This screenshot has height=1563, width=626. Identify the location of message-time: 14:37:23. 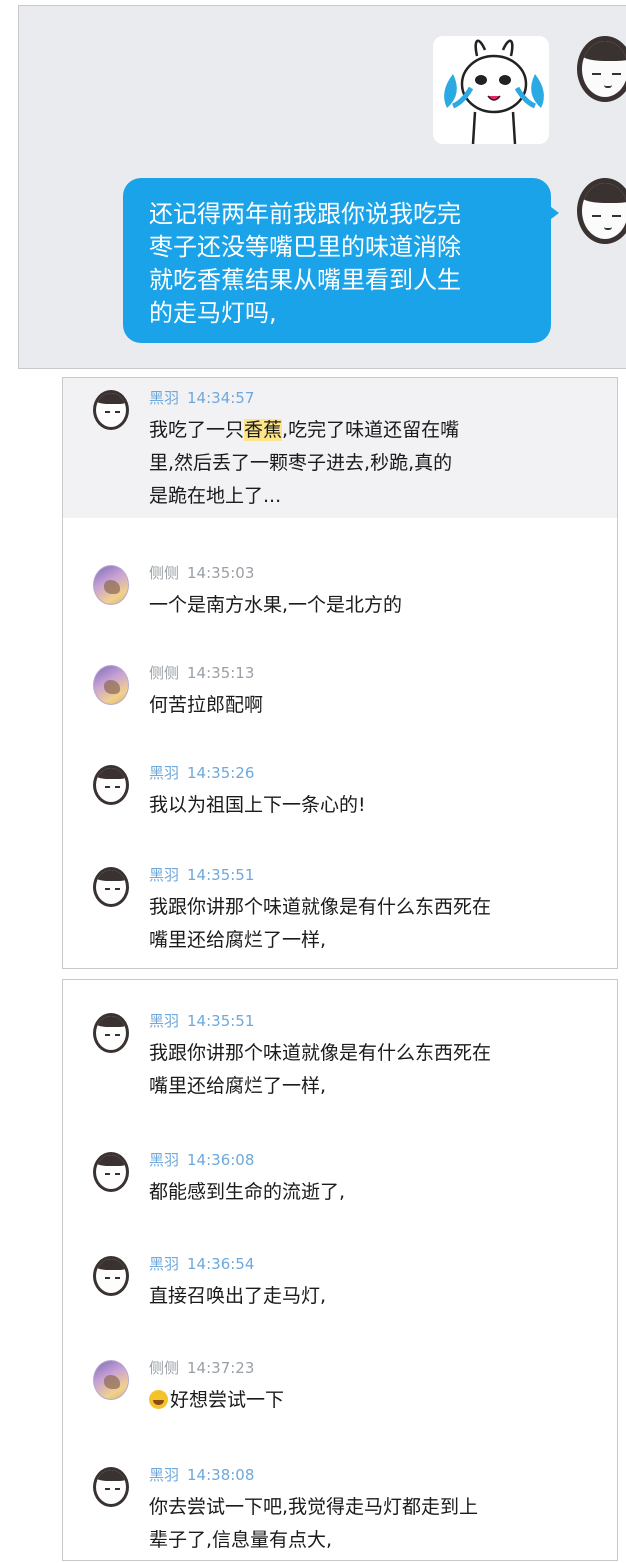
(221, 1368).